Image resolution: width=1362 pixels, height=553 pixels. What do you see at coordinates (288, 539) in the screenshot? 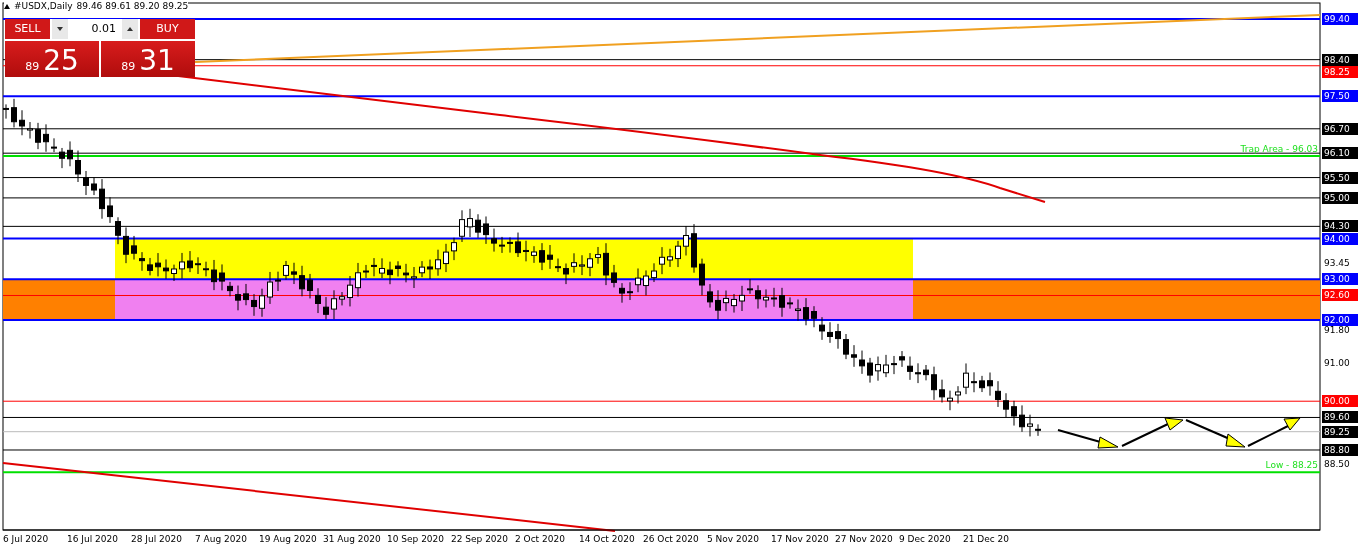
I see `date-label: 19 Aug 2020` at bounding box center [288, 539].